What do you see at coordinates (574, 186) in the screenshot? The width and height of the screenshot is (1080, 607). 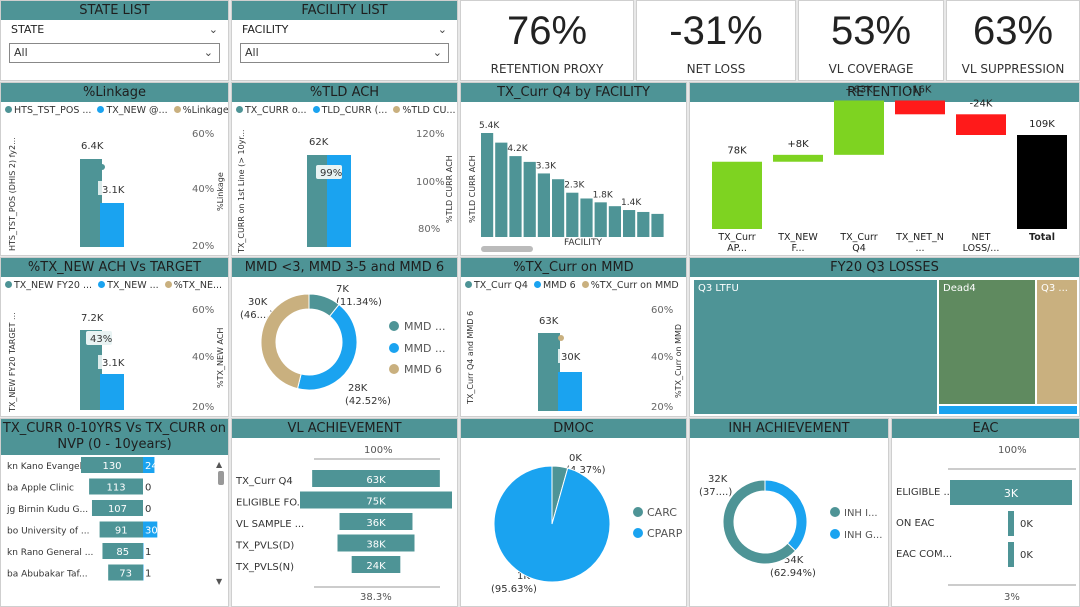 I see `facility-bar-label: 2.3K` at bounding box center [574, 186].